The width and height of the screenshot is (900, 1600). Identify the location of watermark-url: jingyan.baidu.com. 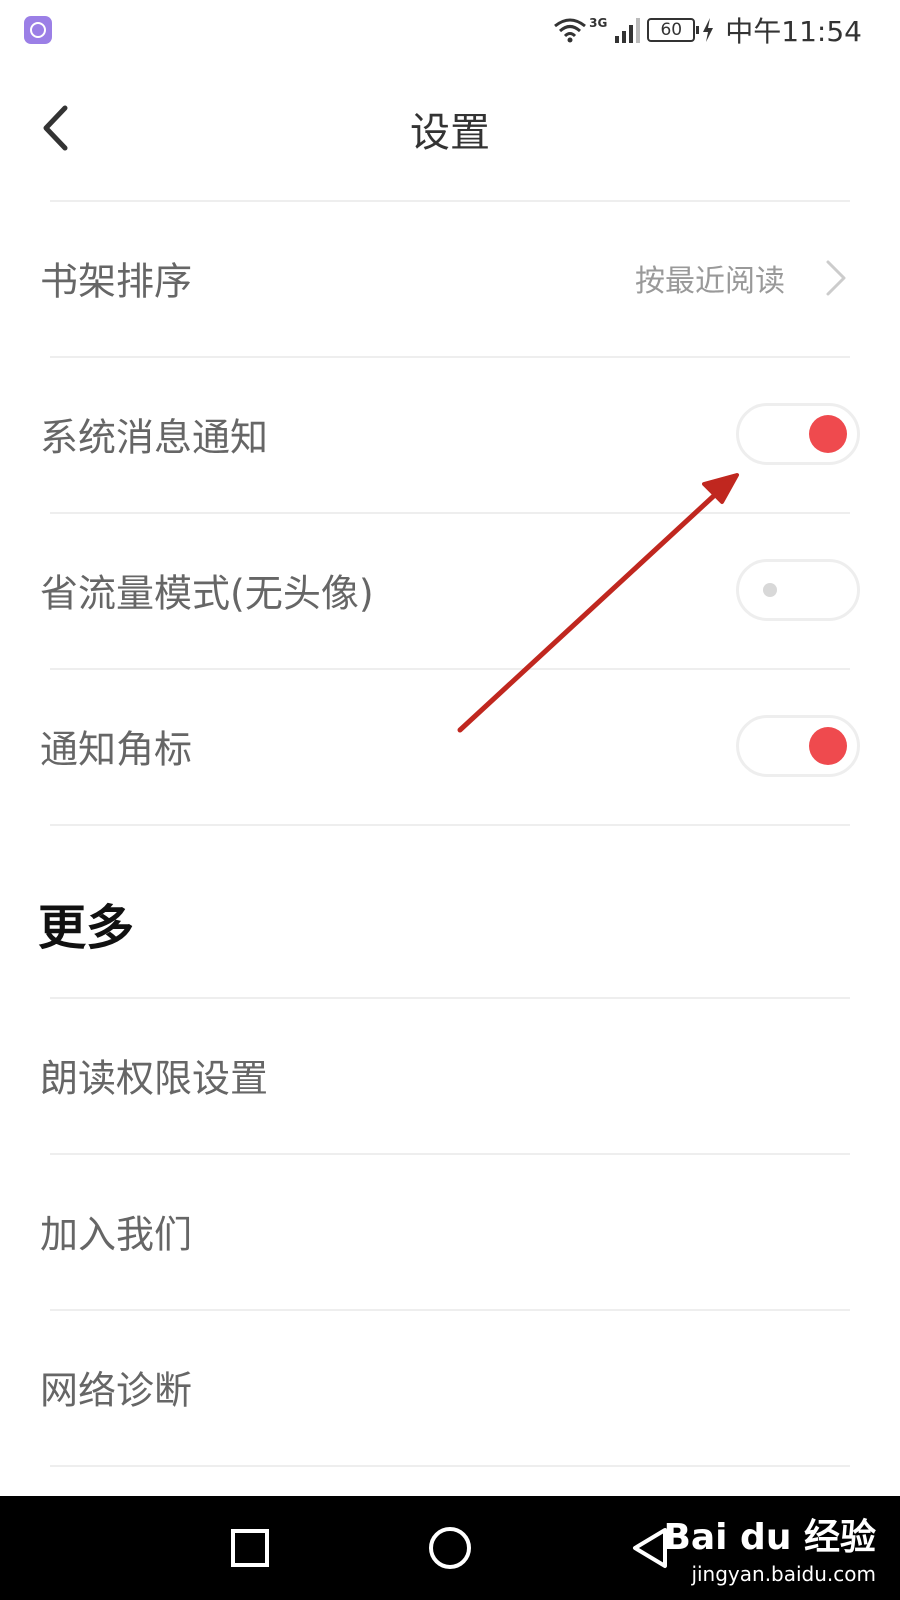
(783, 1574).